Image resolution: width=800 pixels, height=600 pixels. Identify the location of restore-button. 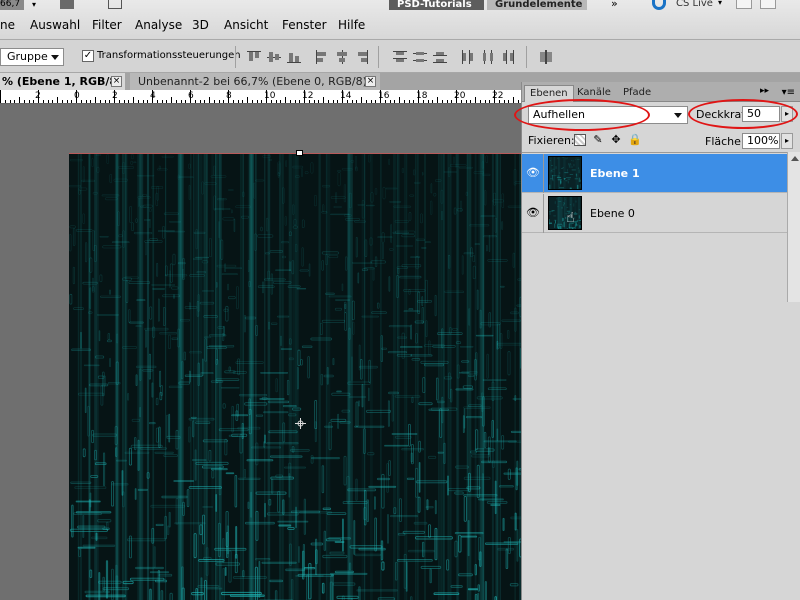
(768, 4).